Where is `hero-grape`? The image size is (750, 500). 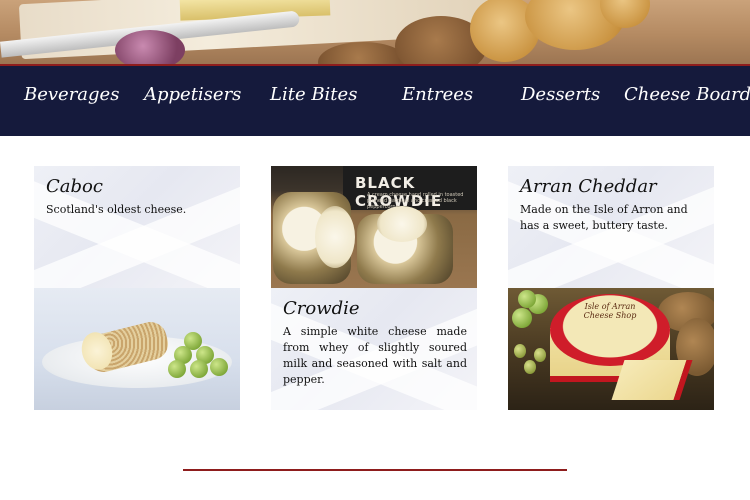 hero-grape is located at coordinates (150, 47).